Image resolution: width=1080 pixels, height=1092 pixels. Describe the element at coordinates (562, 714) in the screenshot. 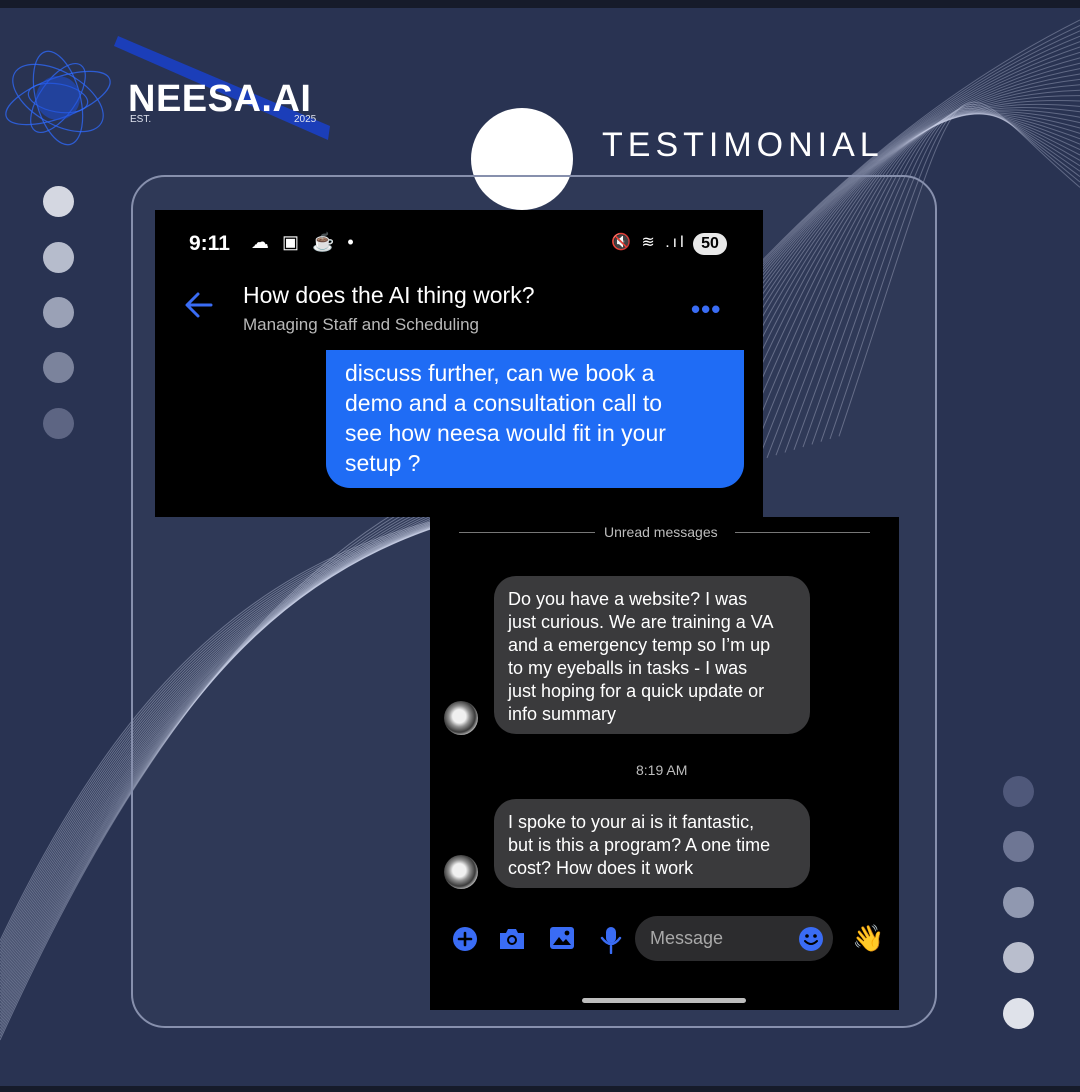

I see `message-line: info summary` at that location.